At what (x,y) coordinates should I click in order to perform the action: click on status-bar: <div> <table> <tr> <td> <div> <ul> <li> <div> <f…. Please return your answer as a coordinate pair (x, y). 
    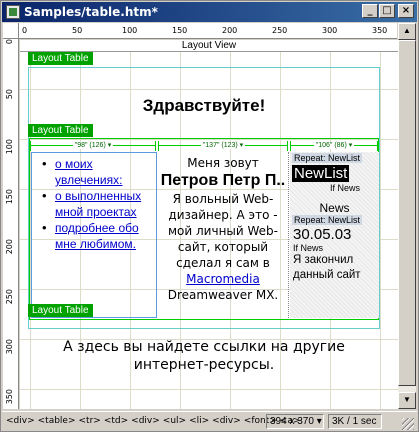
    Looking at the image, I should click on (209, 421).